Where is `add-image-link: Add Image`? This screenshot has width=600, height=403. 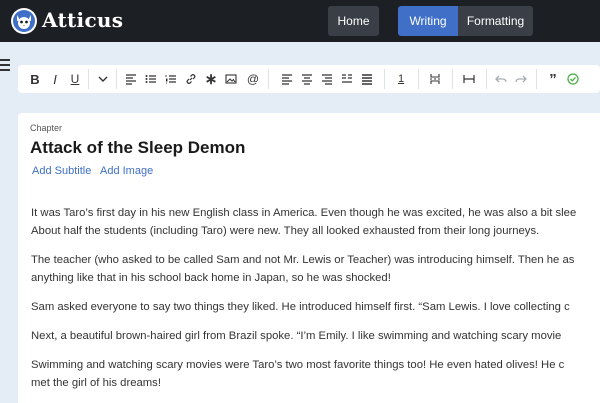 add-image-link: Add Image is located at coordinates (126, 171).